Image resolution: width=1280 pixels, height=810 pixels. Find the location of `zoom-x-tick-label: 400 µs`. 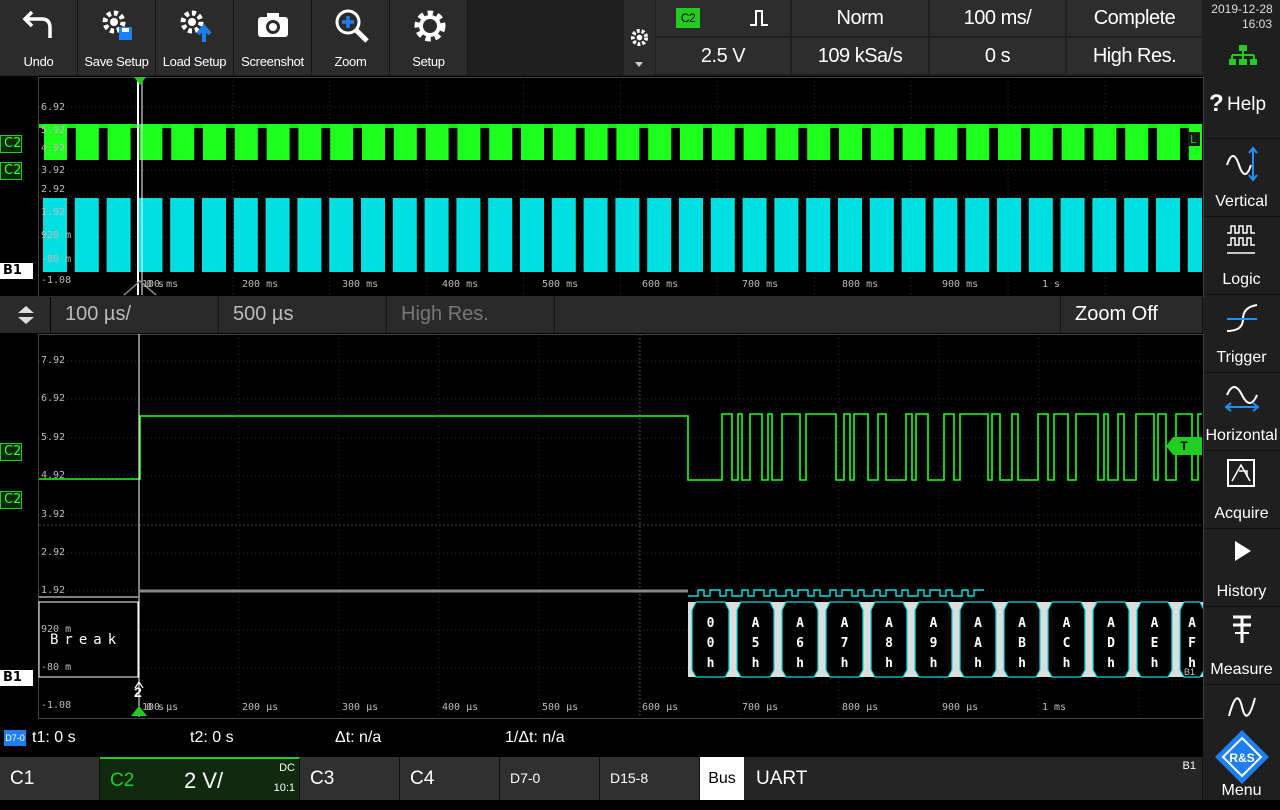

zoom-x-tick-label: 400 µs is located at coordinates (460, 707).